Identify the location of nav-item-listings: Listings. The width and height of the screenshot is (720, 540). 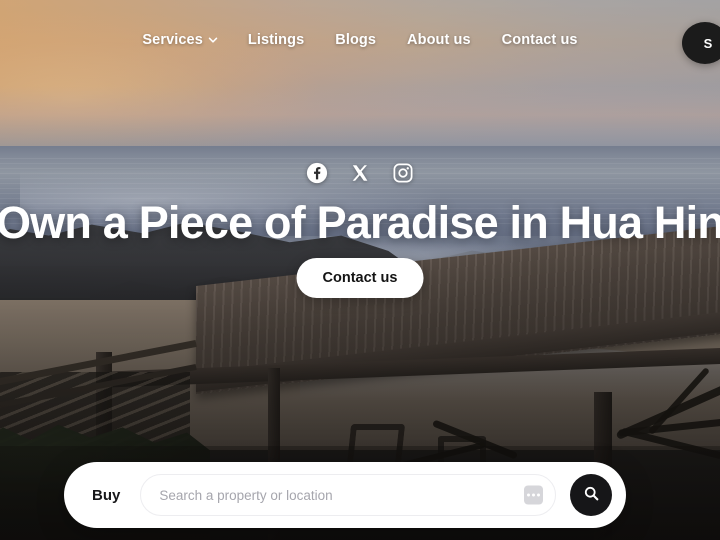
(276, 40).